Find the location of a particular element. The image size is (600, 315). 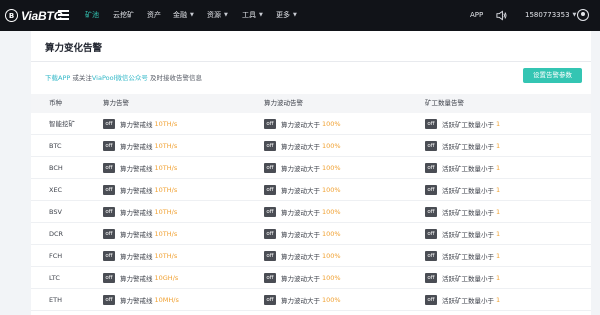

hashrate-alert-cell: off 算力警戒线 10GH/s is located at coordinates (140, 277).